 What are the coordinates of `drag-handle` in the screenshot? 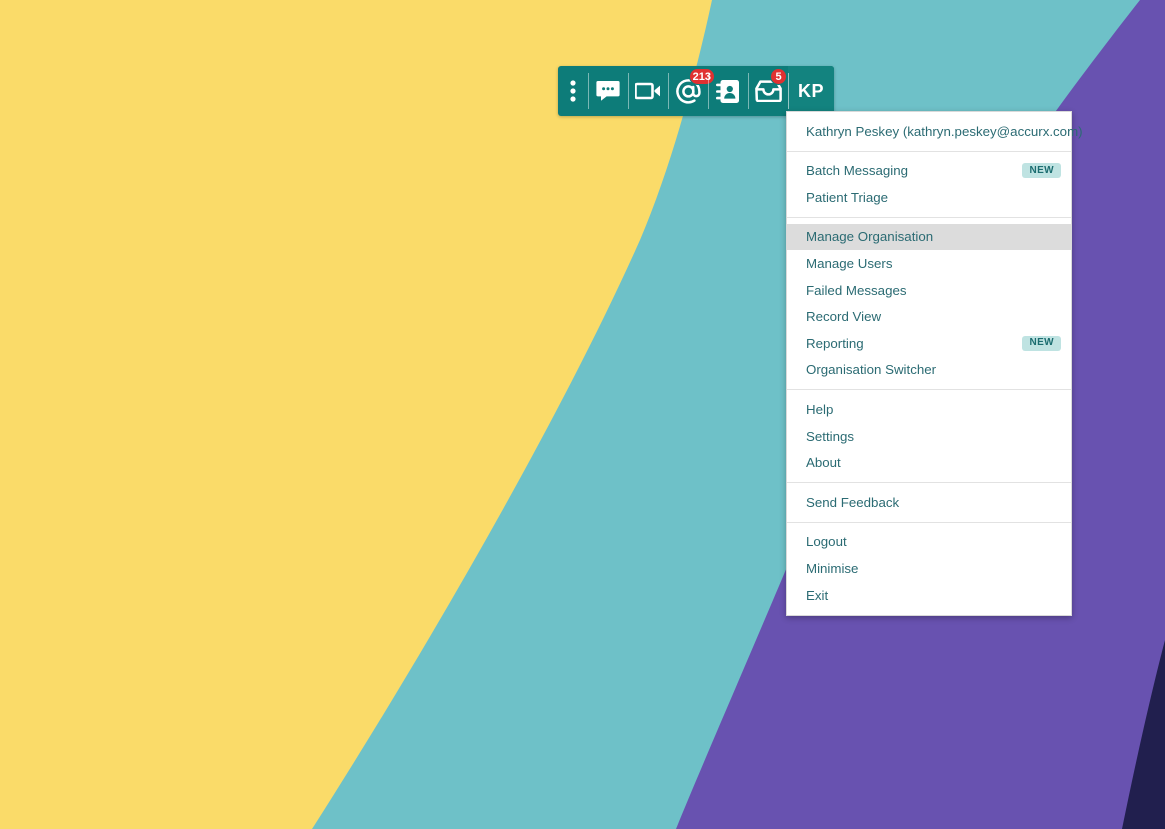 It's located at (573, 91).